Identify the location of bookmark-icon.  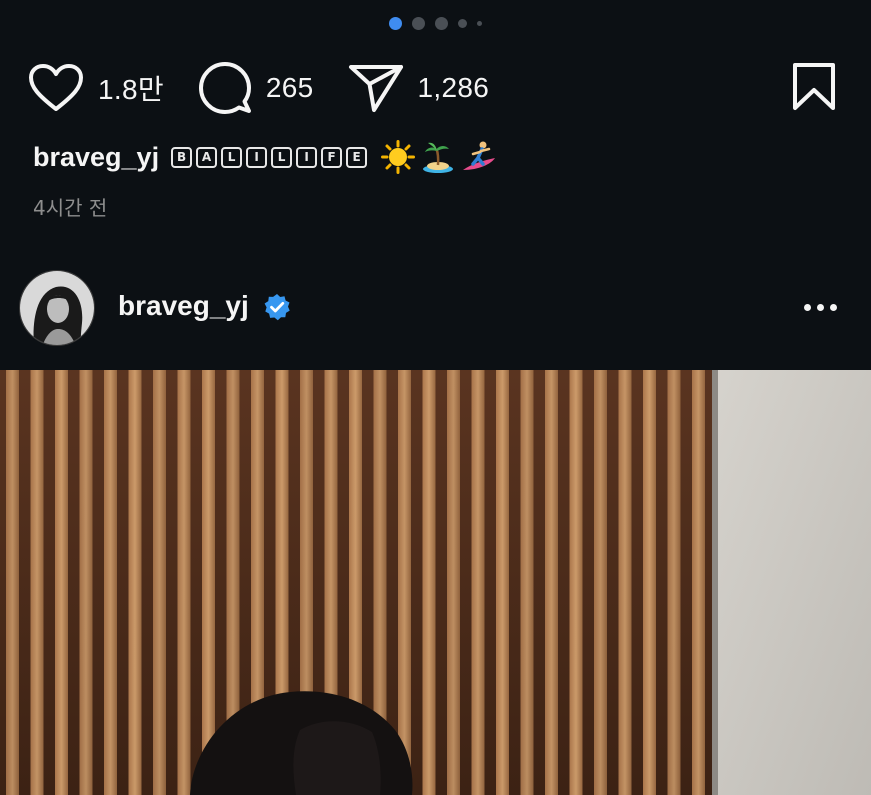
(814, 86).